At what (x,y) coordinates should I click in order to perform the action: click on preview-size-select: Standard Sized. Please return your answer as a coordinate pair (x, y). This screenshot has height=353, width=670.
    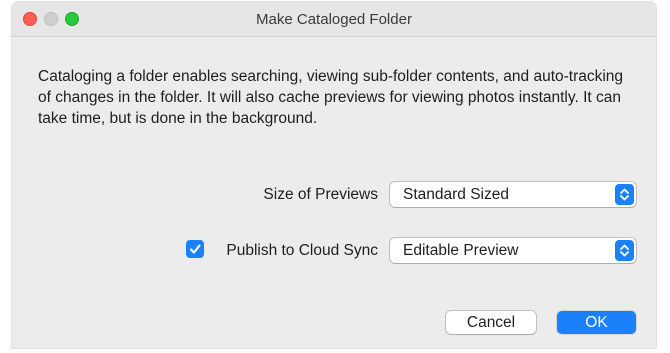
    Looking at the image, I should click on (513, 194).